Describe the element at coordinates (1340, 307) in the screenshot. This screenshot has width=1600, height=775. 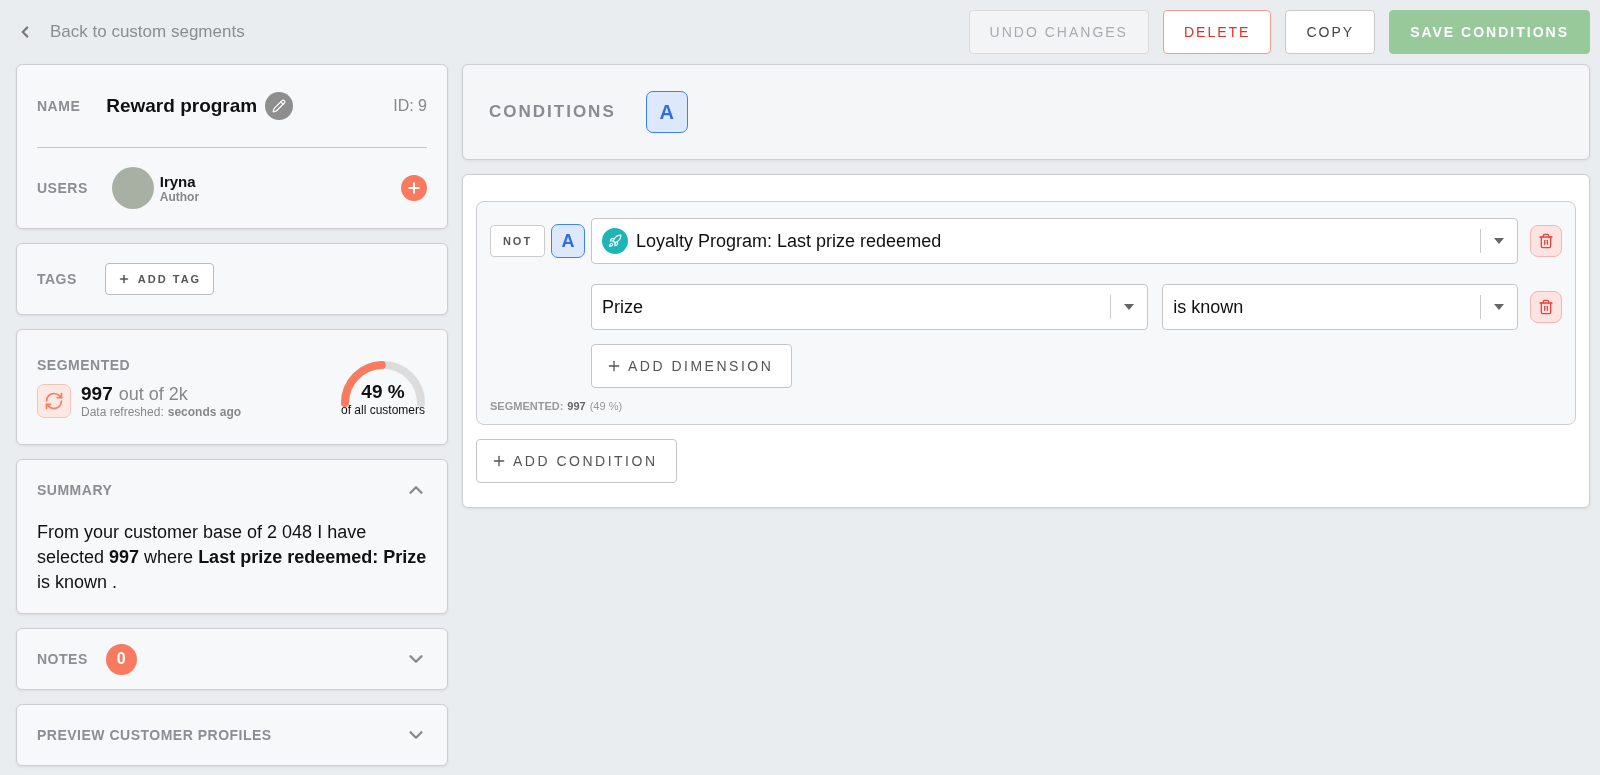
I see `operator-select: is known` at that location.